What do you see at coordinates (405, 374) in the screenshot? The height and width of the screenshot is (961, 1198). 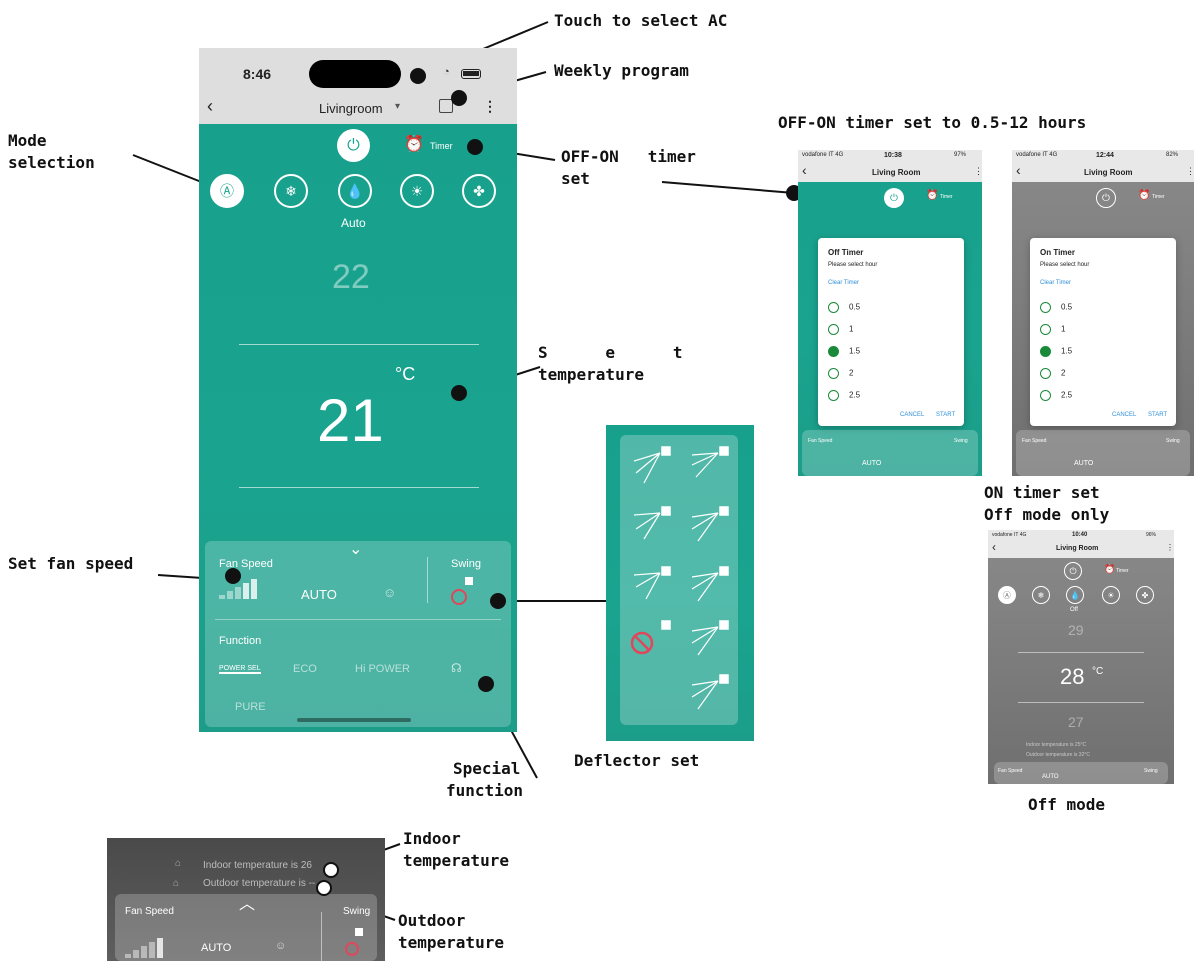 I see `temperature-unit: °C` at bounding box center [405, 374].